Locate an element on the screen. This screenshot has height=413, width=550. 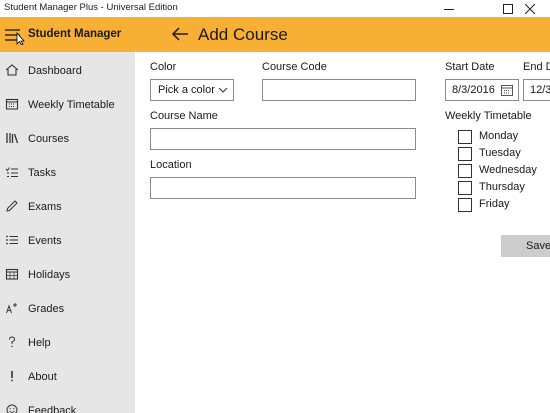
color-picker-dropdown: Pick a color is located at coordinates (192, 90).